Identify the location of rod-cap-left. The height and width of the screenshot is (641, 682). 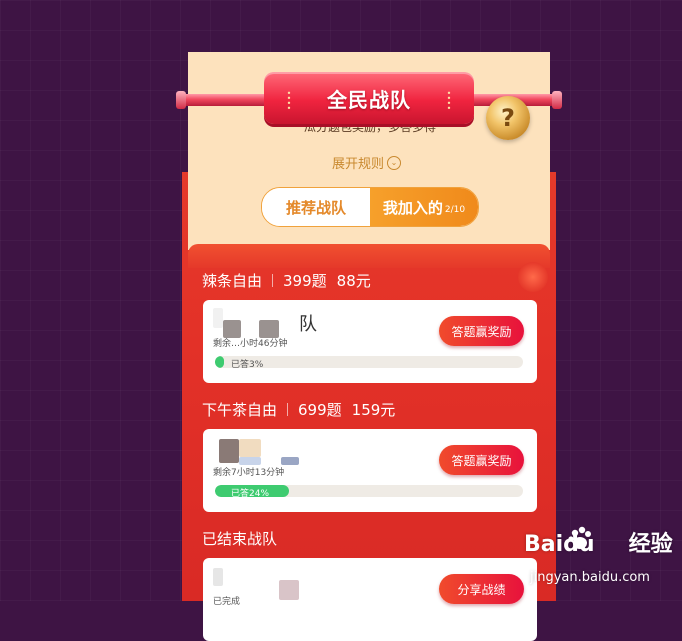
(181, 100).